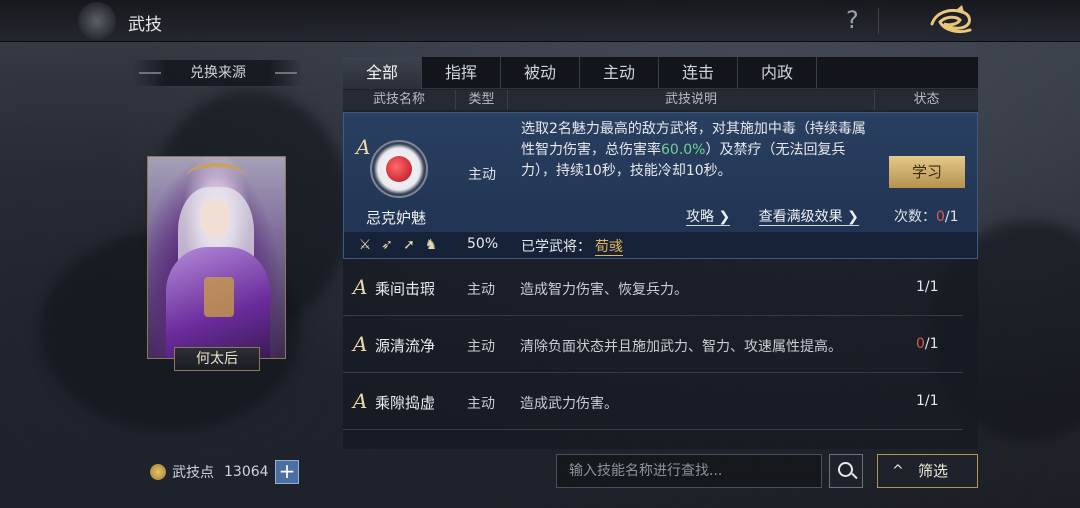  Describe the element at coordinates (915, 217) in the screenshot. I see `use-count-label: 次数：` at that location.